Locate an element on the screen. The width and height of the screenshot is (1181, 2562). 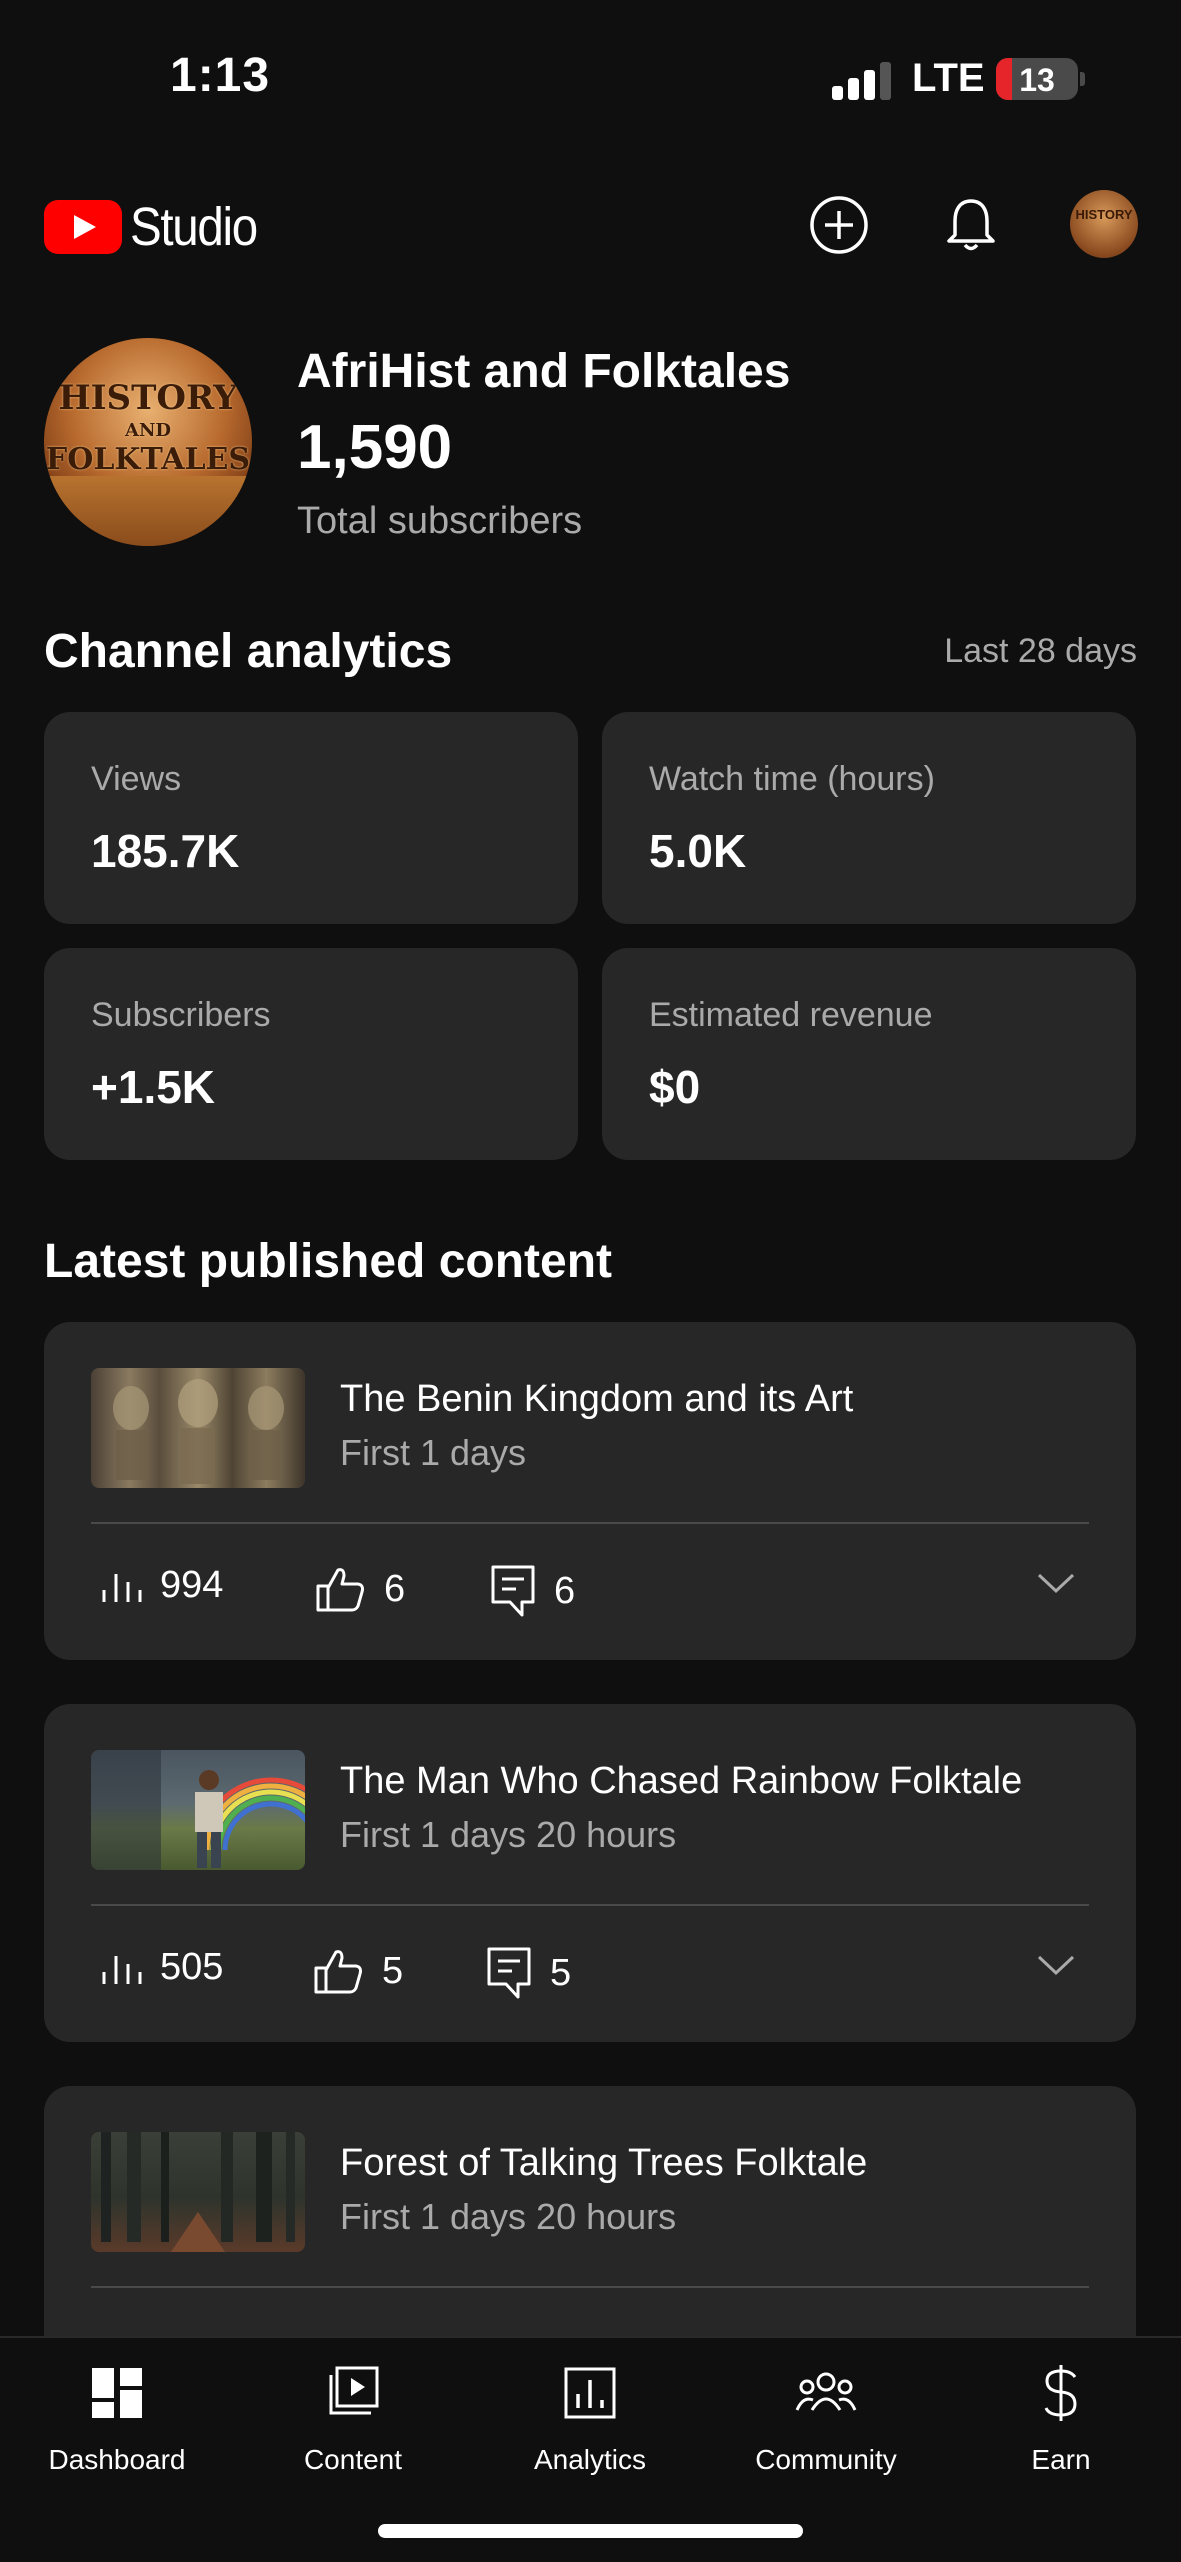
video-title: Forest of Talking Trees Folktale is located at coordinates (604, 2163).